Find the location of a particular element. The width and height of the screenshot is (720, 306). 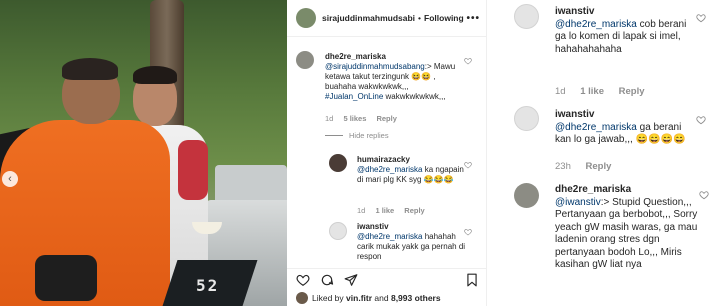

comment-meta: 1d 5 likes Reply is located at coordinates (361, 118).